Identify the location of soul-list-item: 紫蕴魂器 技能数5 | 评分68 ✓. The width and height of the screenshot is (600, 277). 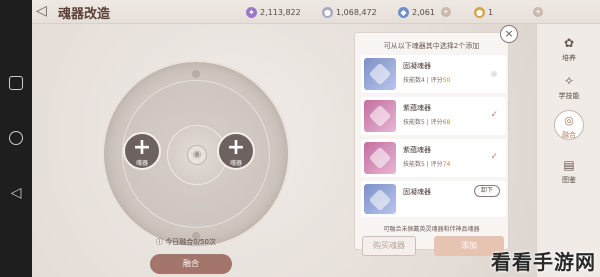
(433, 116).